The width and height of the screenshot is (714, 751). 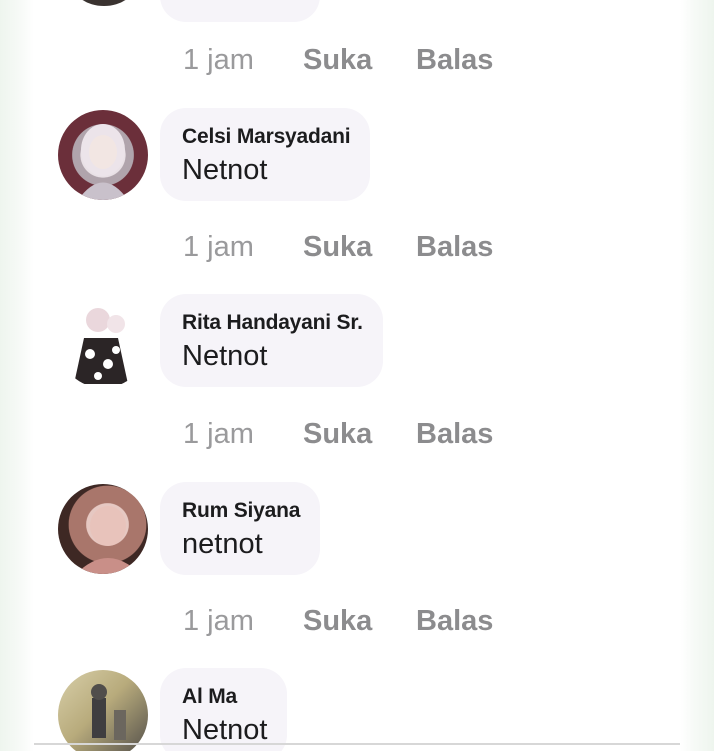 What do you see at coordinates (358, 532) in the screenshot?
I see `comment-item: Rum Siyana netnot` at bounding box center [358, 532].